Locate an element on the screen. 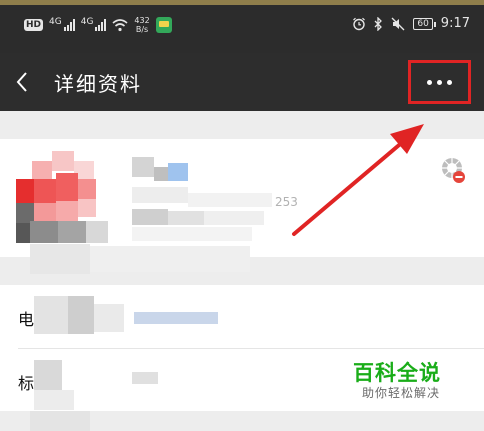 The image size is (484, 431). page-title: 详细资料 is located at coordinates (98, 84).